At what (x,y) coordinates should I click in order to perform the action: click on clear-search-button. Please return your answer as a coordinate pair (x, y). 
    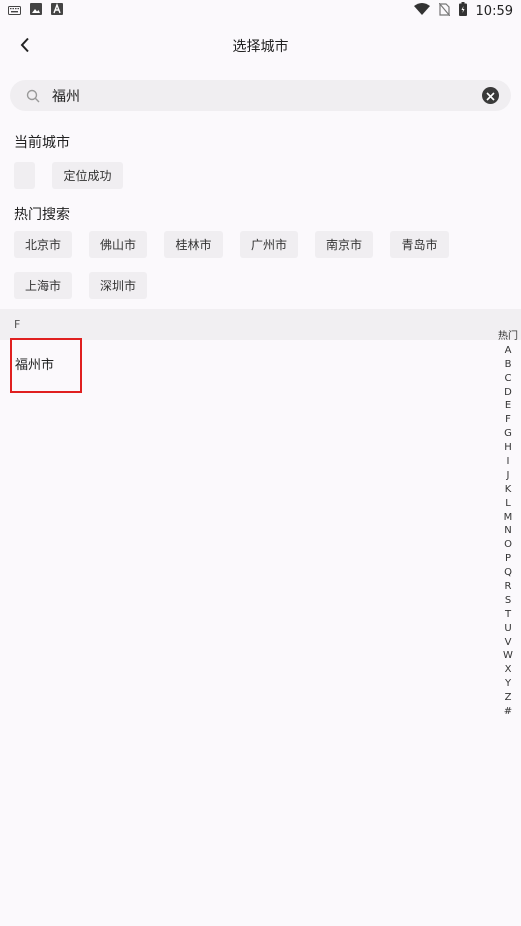
    Looking at the image, I should click on (490, 95).